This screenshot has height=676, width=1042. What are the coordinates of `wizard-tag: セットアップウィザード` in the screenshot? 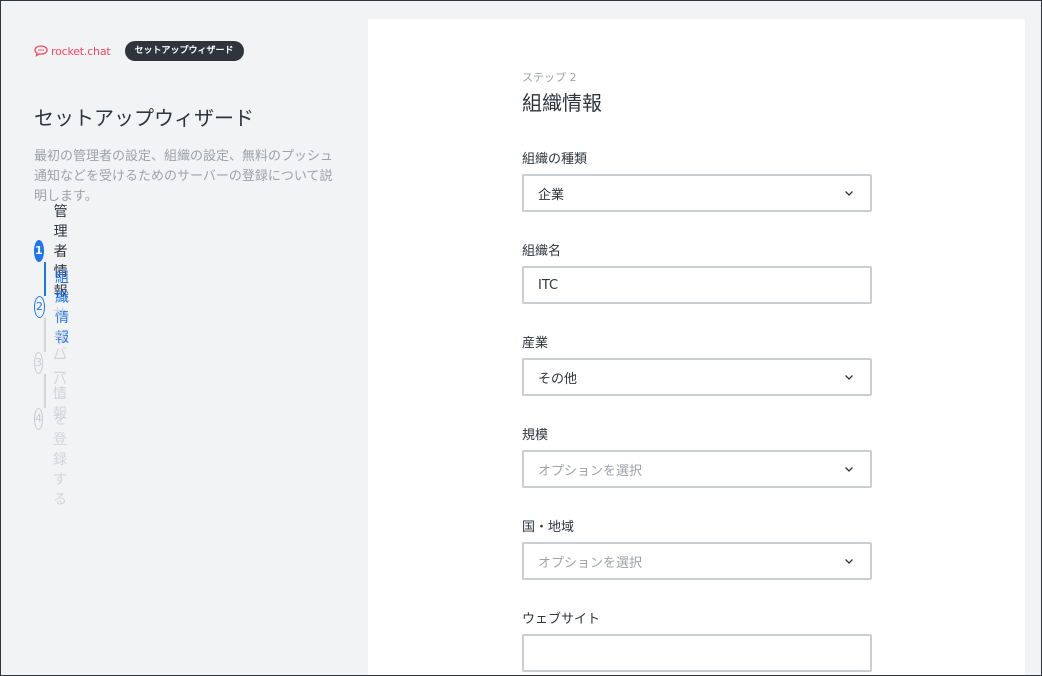 It's located at (184, 51).